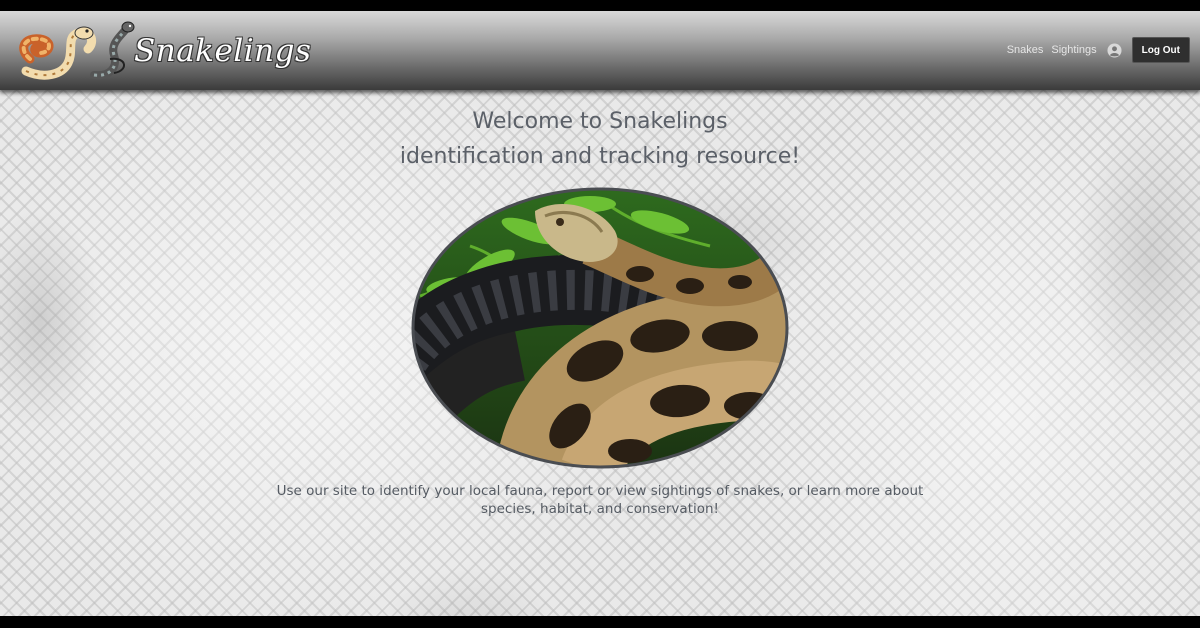 The image size is (1200, 628). I want to click on logout-button: Log Out, so click(1160, 50).